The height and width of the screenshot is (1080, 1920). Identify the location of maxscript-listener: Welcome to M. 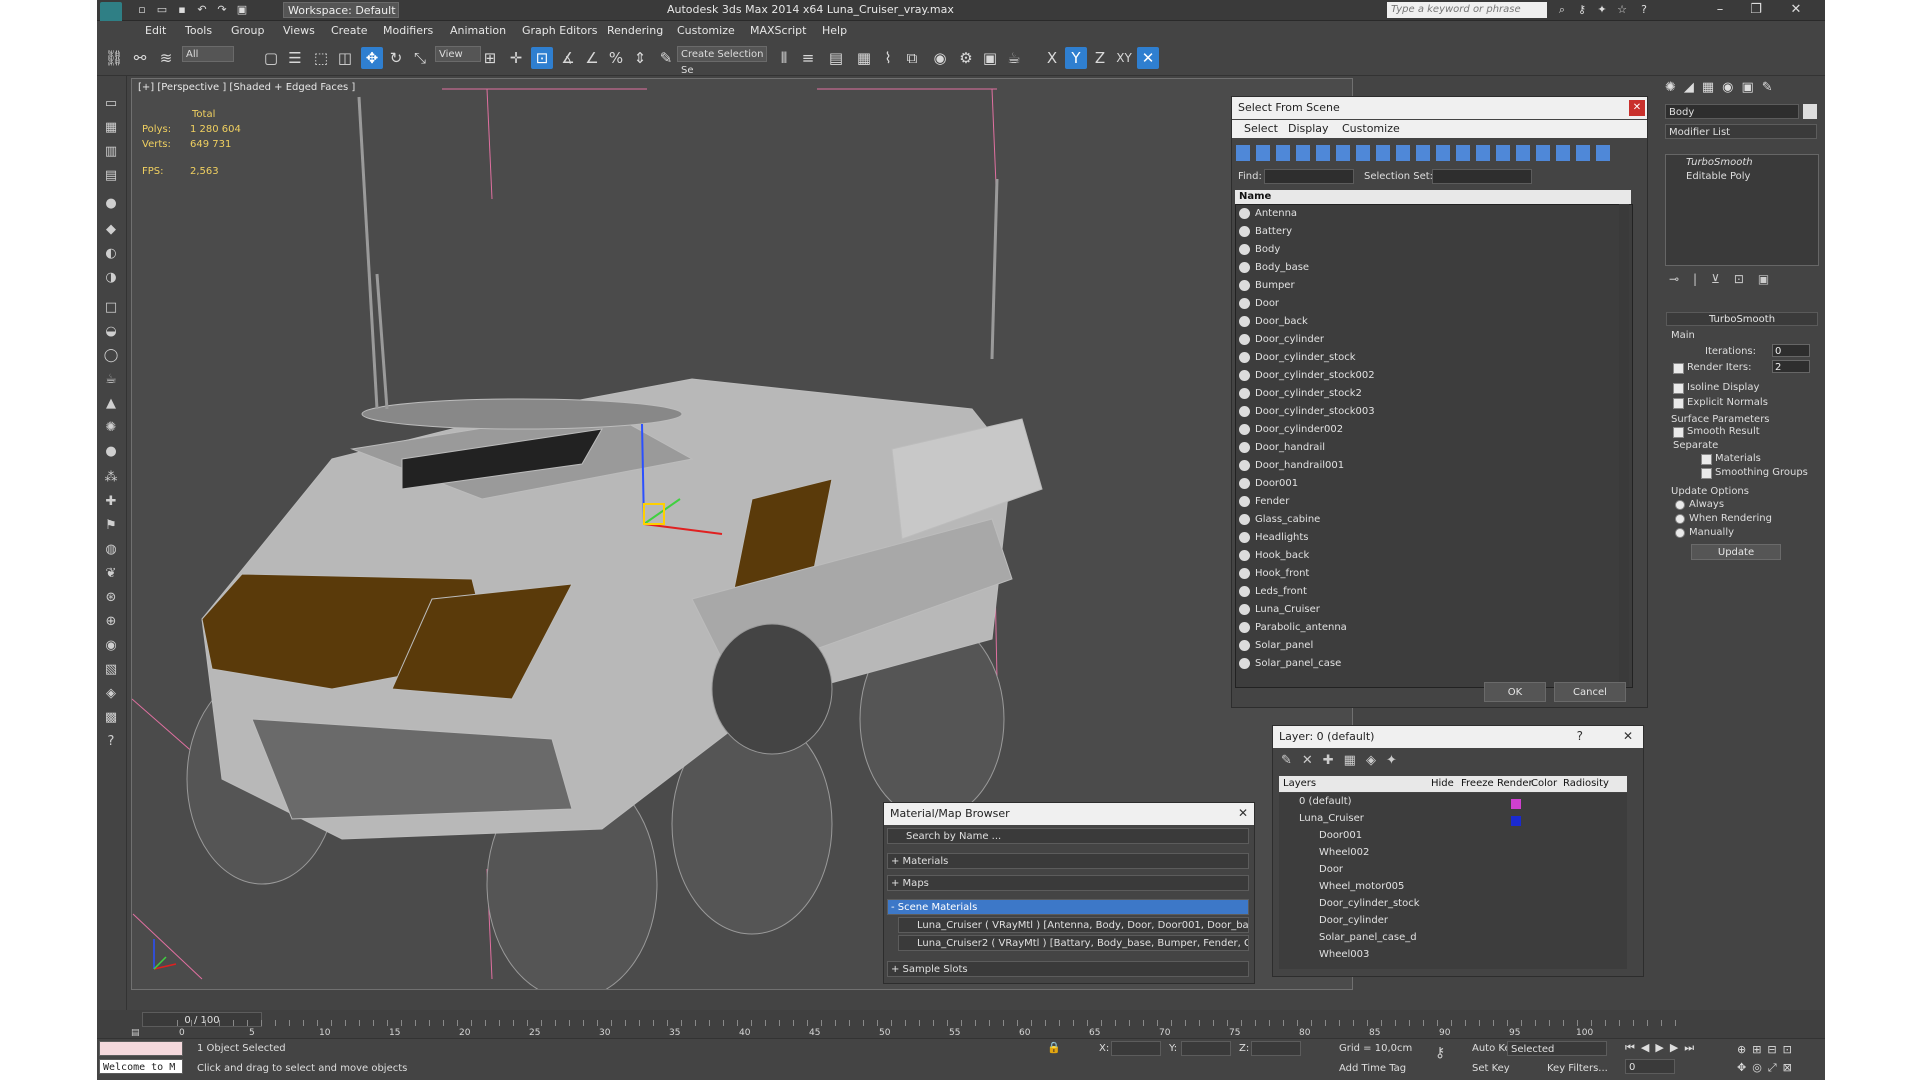
(141, 1066).